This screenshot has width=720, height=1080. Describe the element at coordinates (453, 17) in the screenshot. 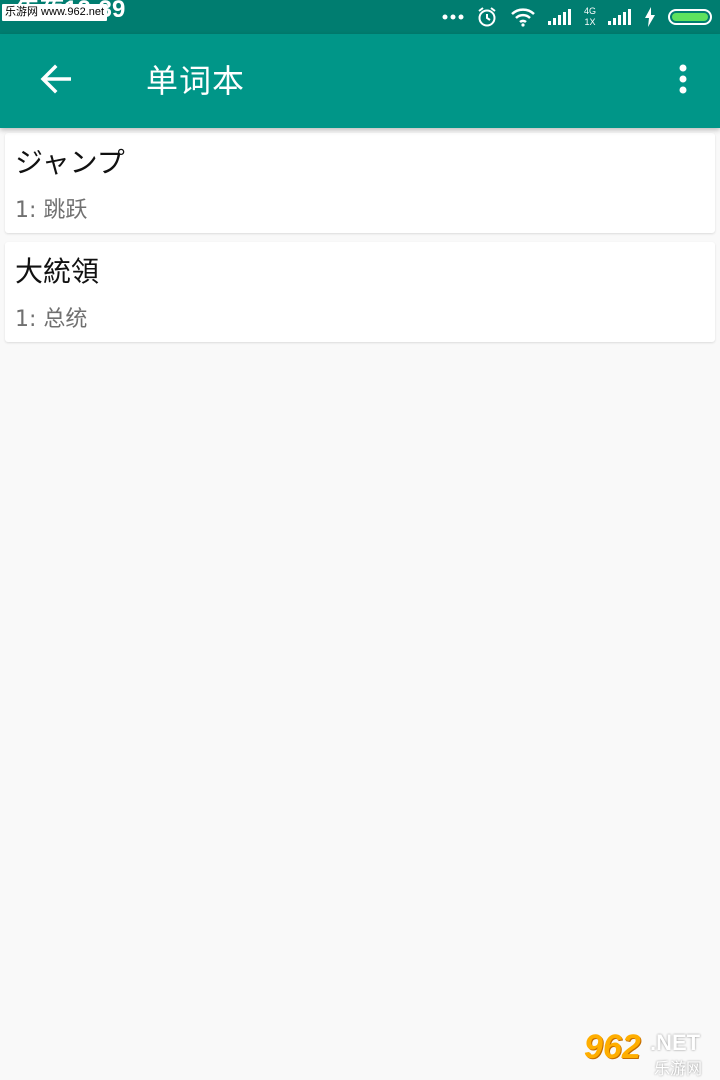

I see `more-dots-icon` at that location.